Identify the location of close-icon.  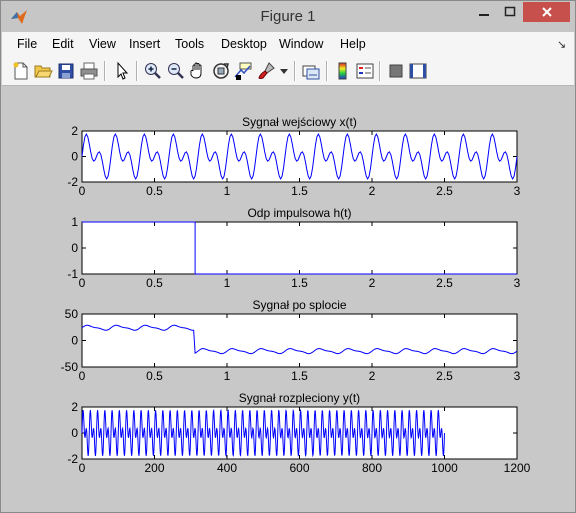
(546, 12).